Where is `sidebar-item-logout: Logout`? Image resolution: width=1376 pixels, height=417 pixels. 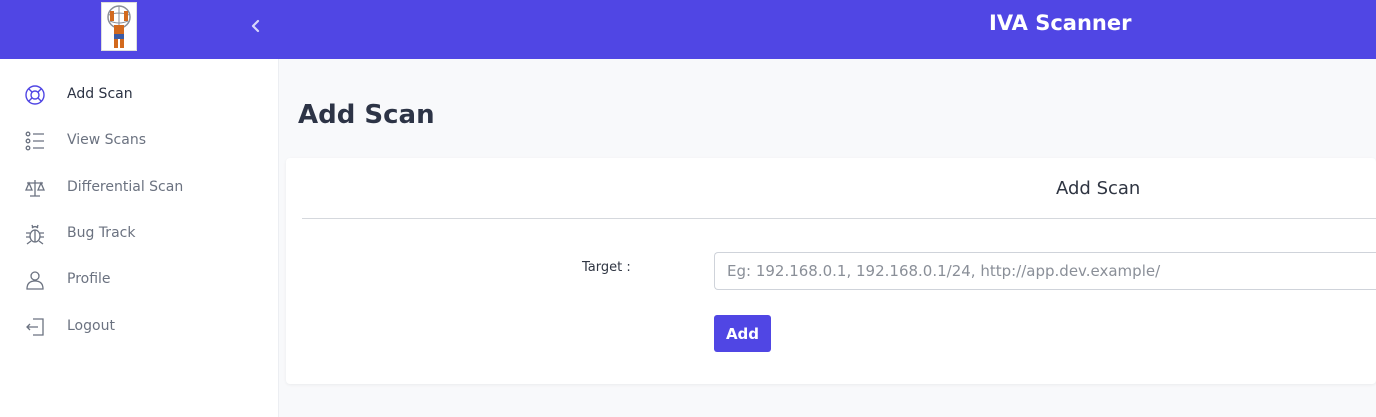 sidebar-item-logout: Logout is located at coordinates (139, 326).